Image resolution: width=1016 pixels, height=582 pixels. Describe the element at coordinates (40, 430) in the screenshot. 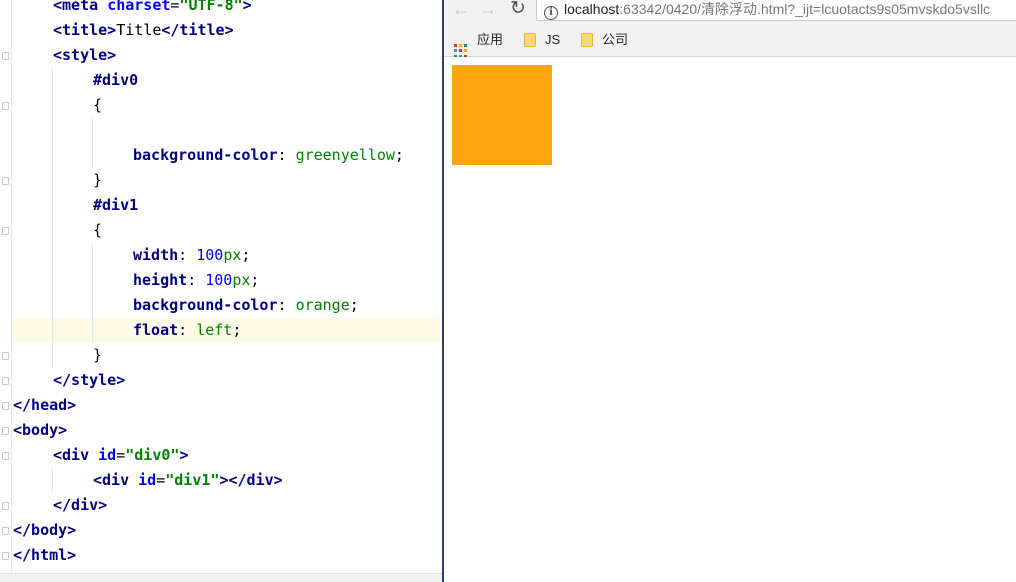

I see `code-token: <body>` at that location.